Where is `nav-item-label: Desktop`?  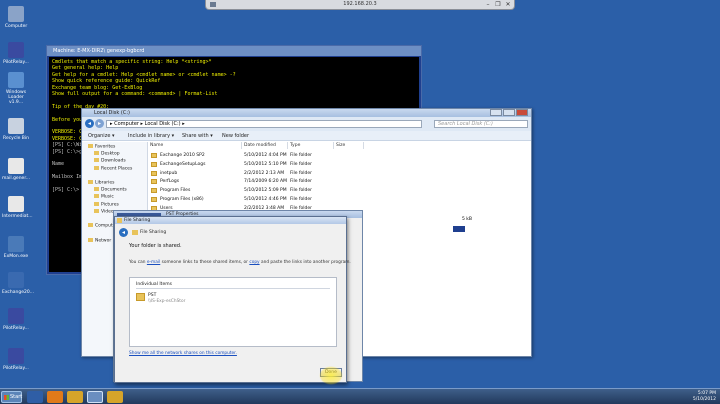 nav-item-label: Desktop is located at coordinates (110, 154).